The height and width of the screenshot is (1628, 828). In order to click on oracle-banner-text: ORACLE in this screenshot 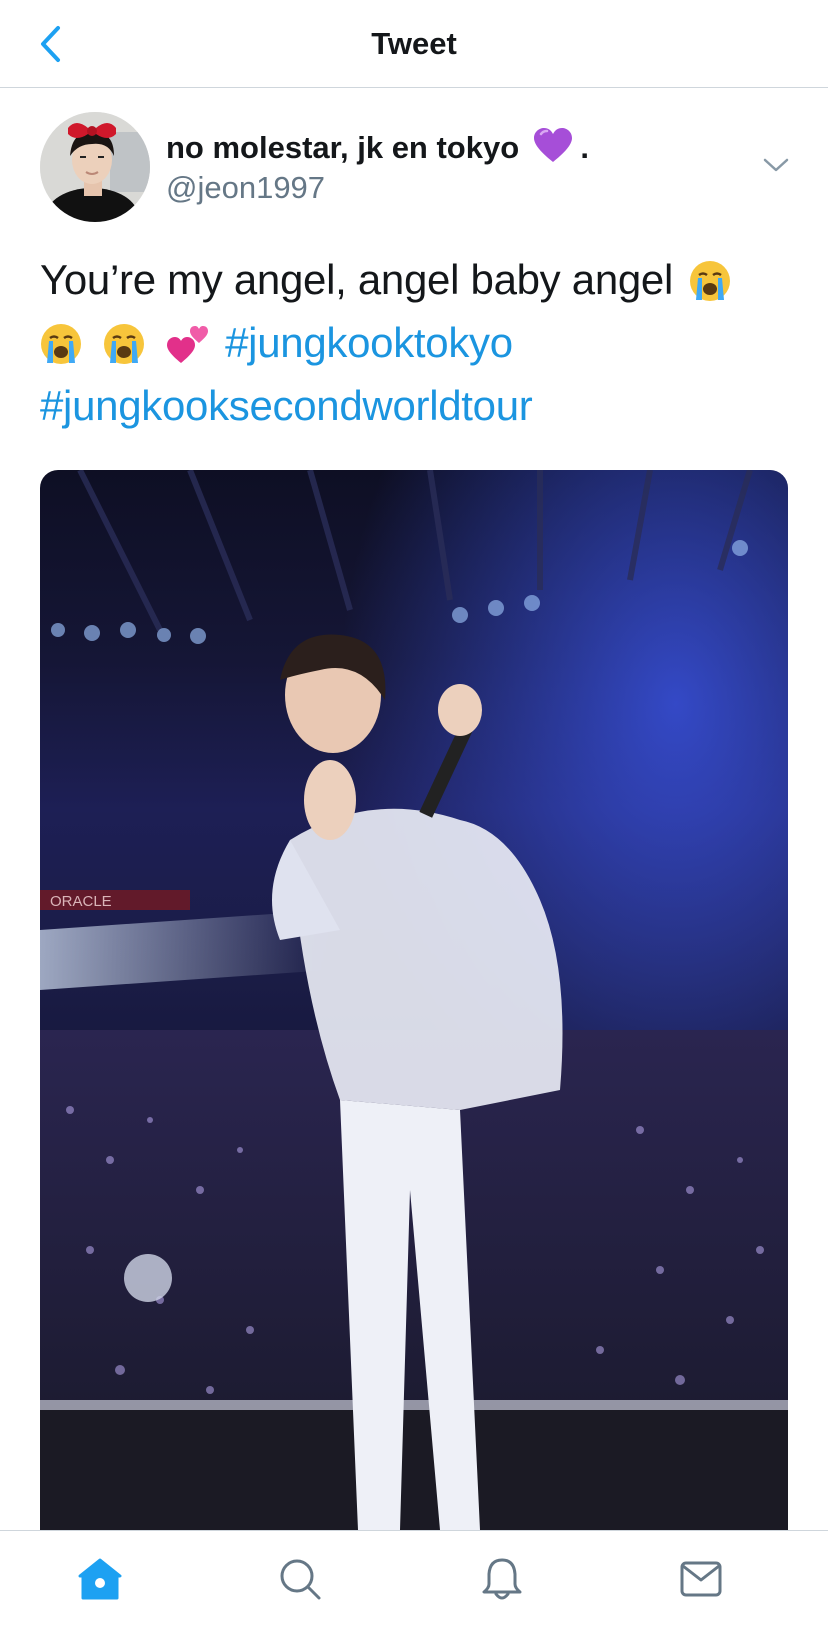, I will do `click(81, 901)`.